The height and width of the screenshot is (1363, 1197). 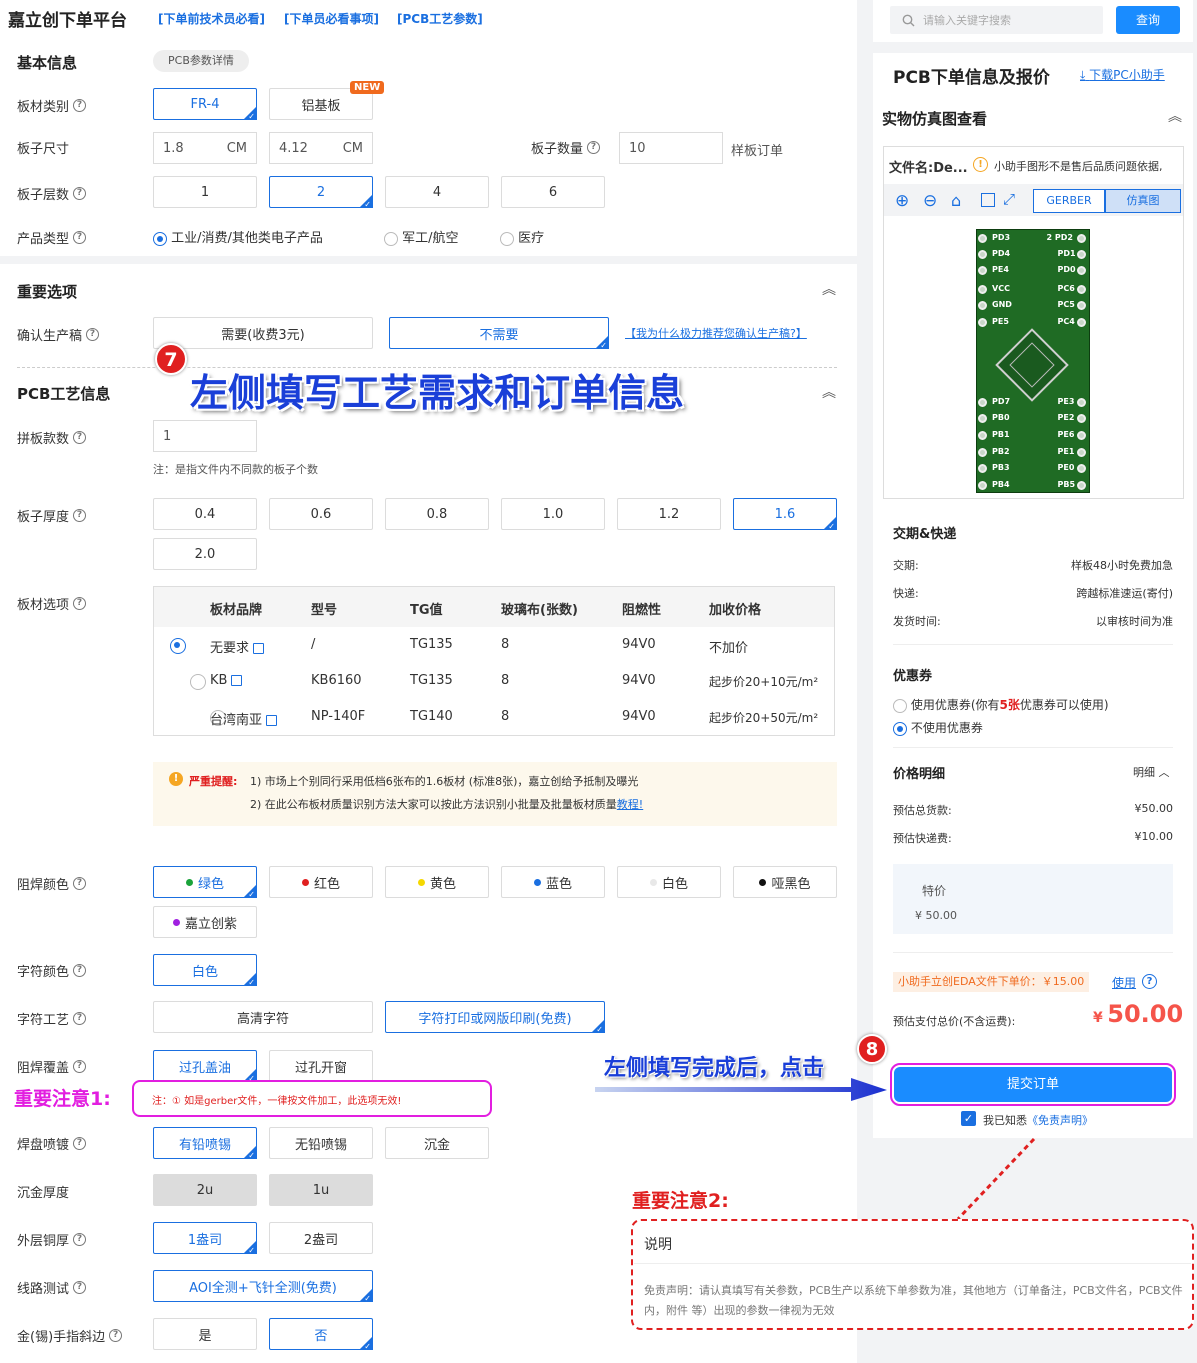 I want to click on thickness-0.4: 0.4, so click(x=205, y=514).